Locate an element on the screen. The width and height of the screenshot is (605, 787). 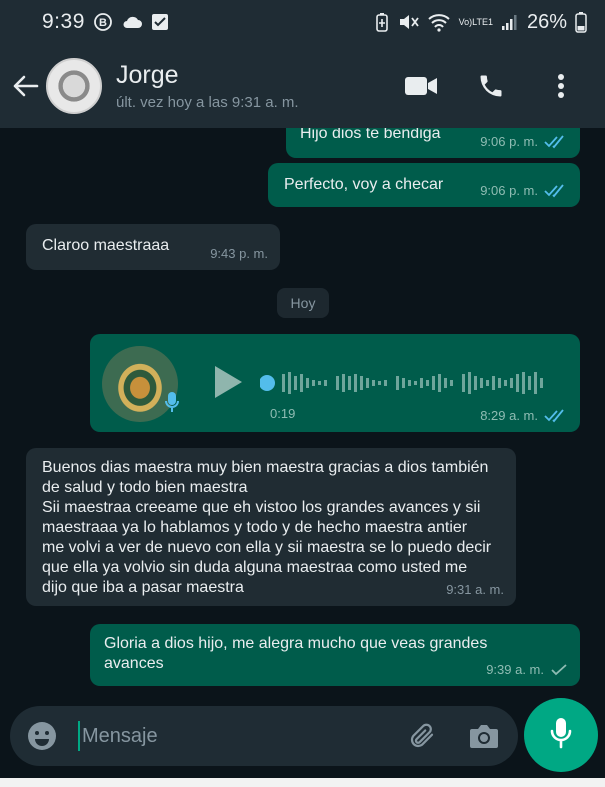
signal-icon is located at coordinates (510, 22).